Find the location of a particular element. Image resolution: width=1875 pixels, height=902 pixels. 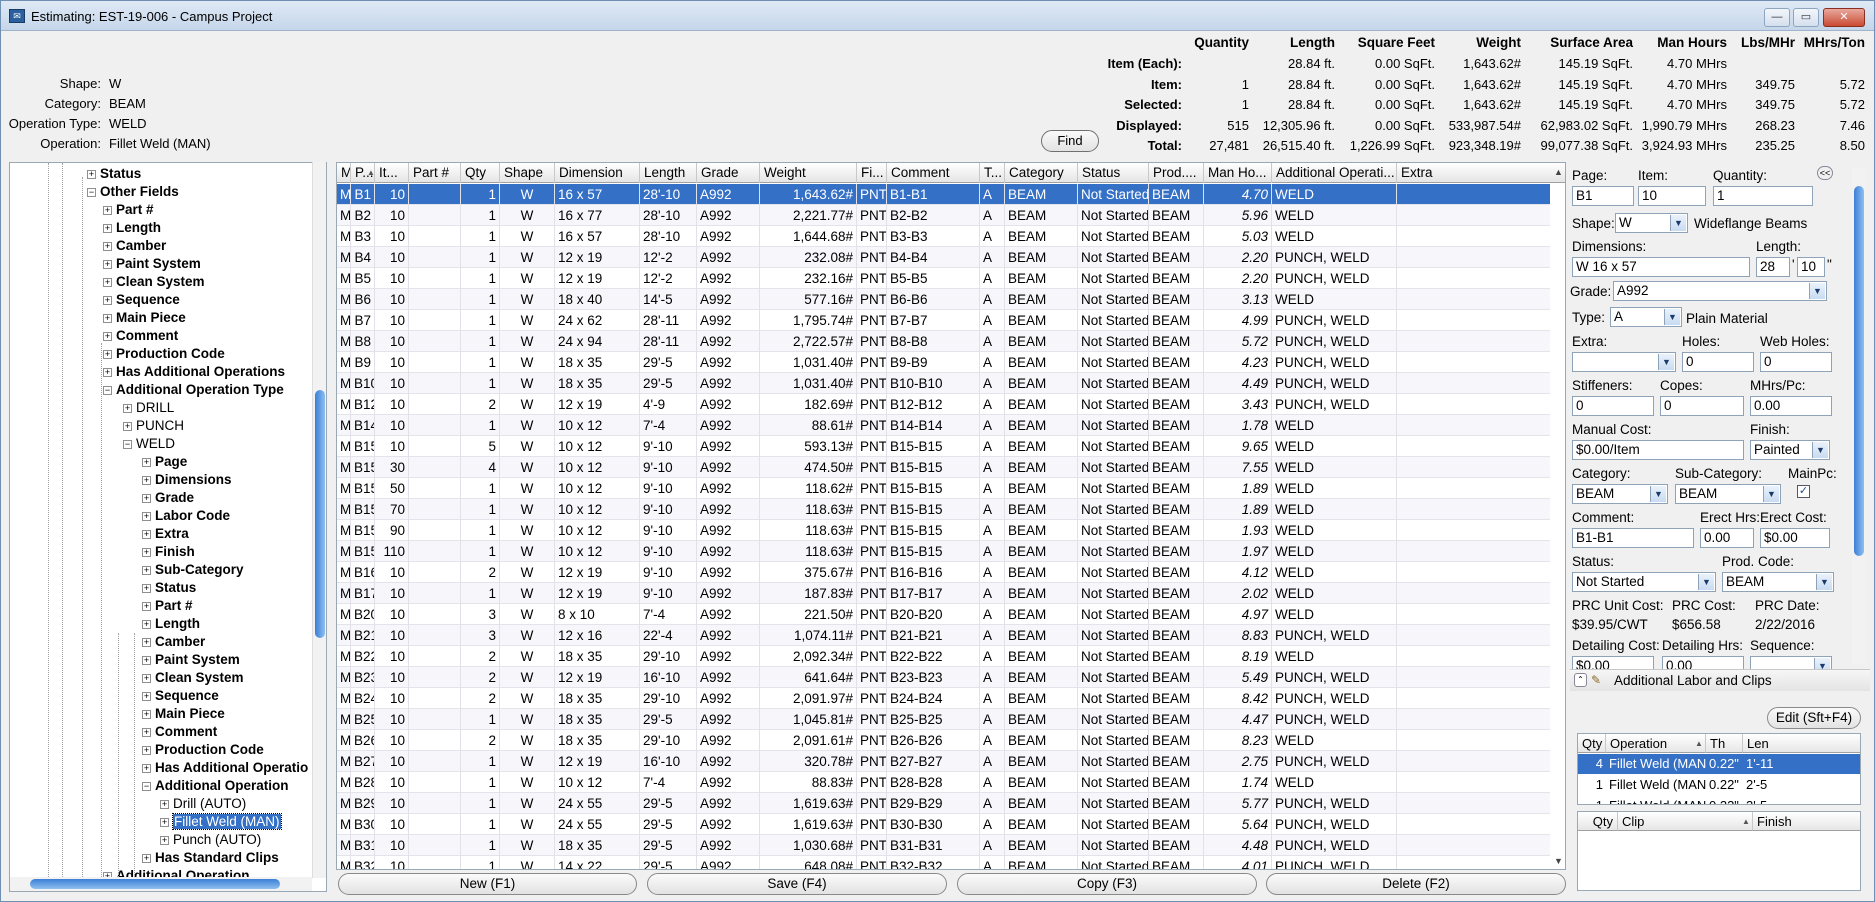

minimize-button: — is located at coordinates (1777, 17).